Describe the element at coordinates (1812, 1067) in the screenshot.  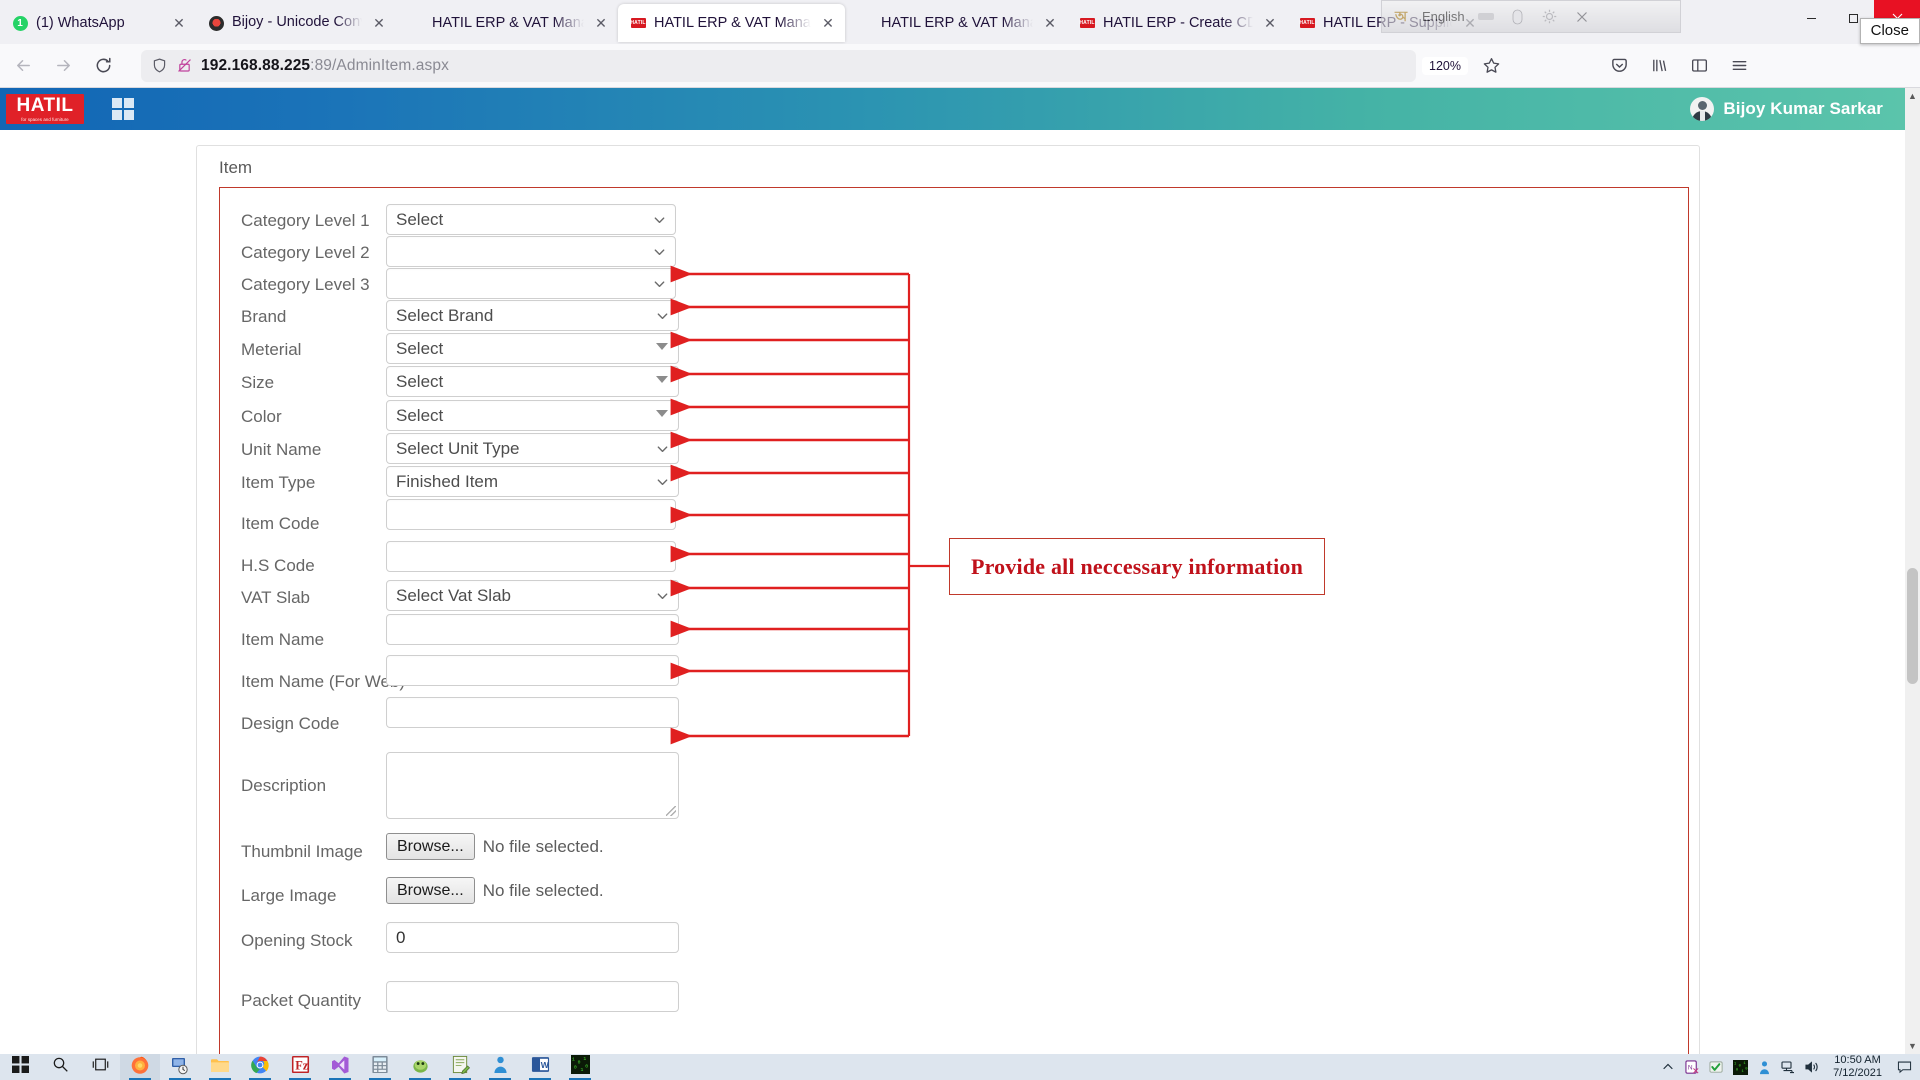
I see `volume-icon` at that location.